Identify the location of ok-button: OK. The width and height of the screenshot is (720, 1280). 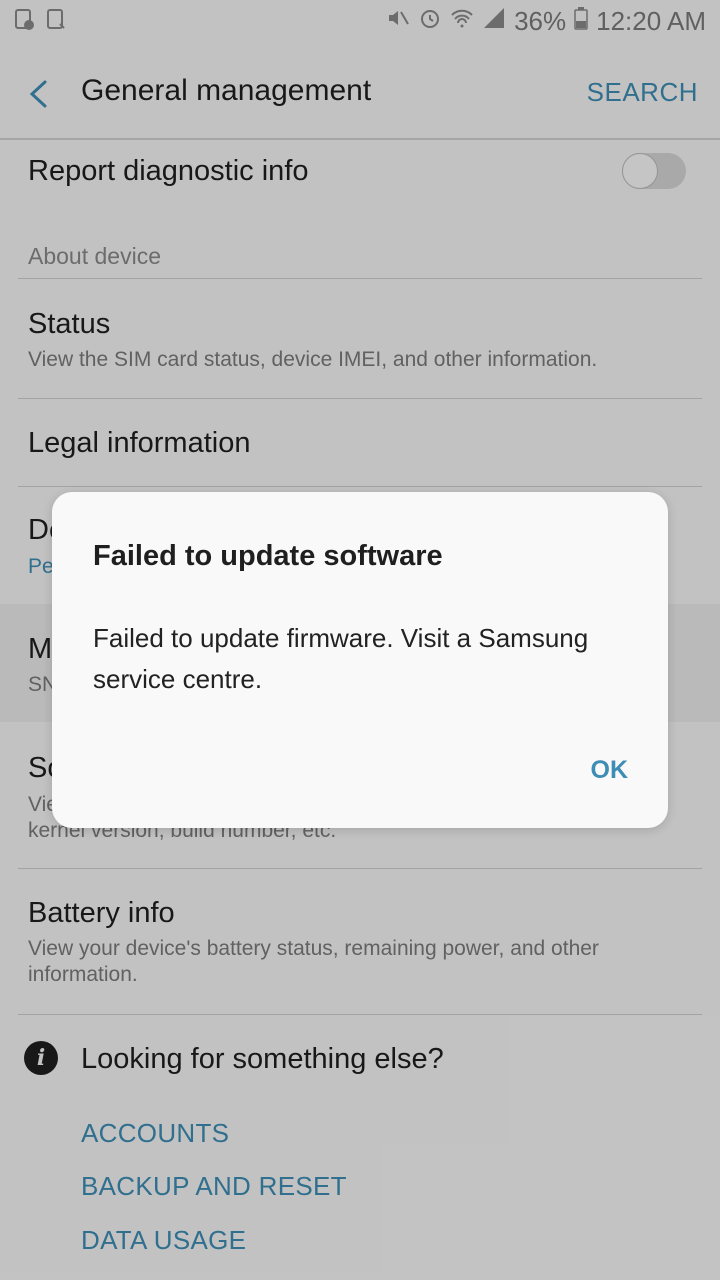
(610, 770).